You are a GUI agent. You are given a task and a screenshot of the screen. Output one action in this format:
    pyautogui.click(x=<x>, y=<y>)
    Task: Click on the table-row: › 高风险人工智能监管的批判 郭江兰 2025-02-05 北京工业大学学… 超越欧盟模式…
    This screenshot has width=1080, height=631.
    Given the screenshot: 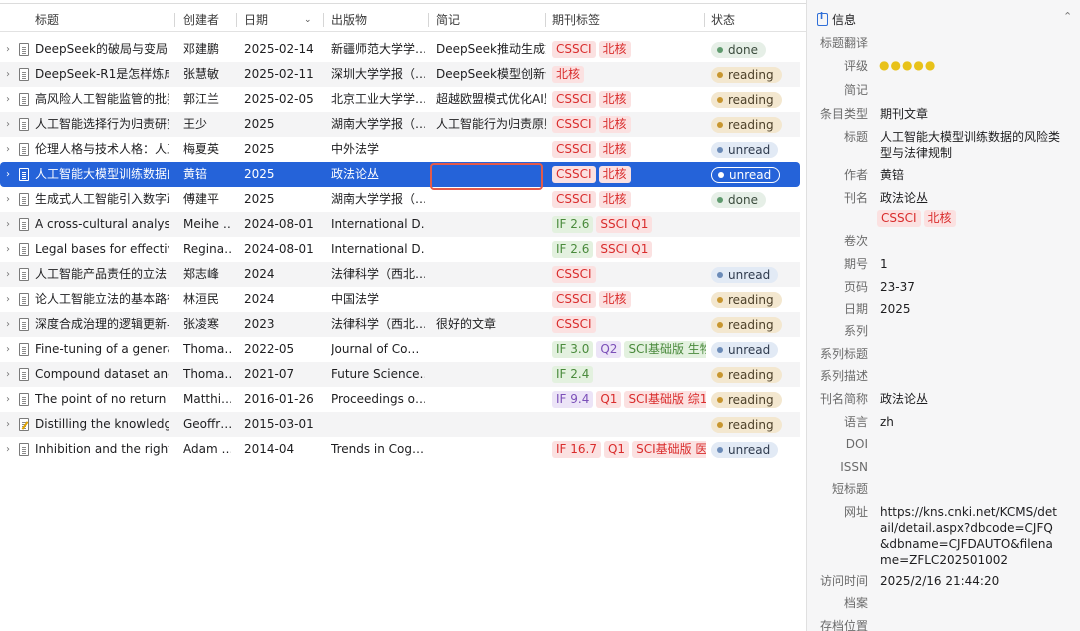 What is the action you would take?
    pyautogui.click(x=400, y=99)
    